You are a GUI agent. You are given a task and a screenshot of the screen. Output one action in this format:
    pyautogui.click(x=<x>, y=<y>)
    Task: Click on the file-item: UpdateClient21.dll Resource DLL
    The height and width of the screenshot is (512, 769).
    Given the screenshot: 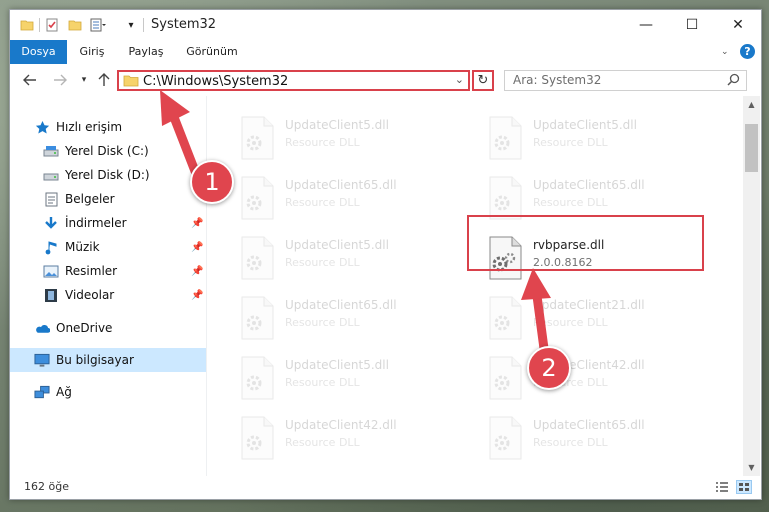 What is the action you would take?
    pyautogui.click(x=607, y=319)
    